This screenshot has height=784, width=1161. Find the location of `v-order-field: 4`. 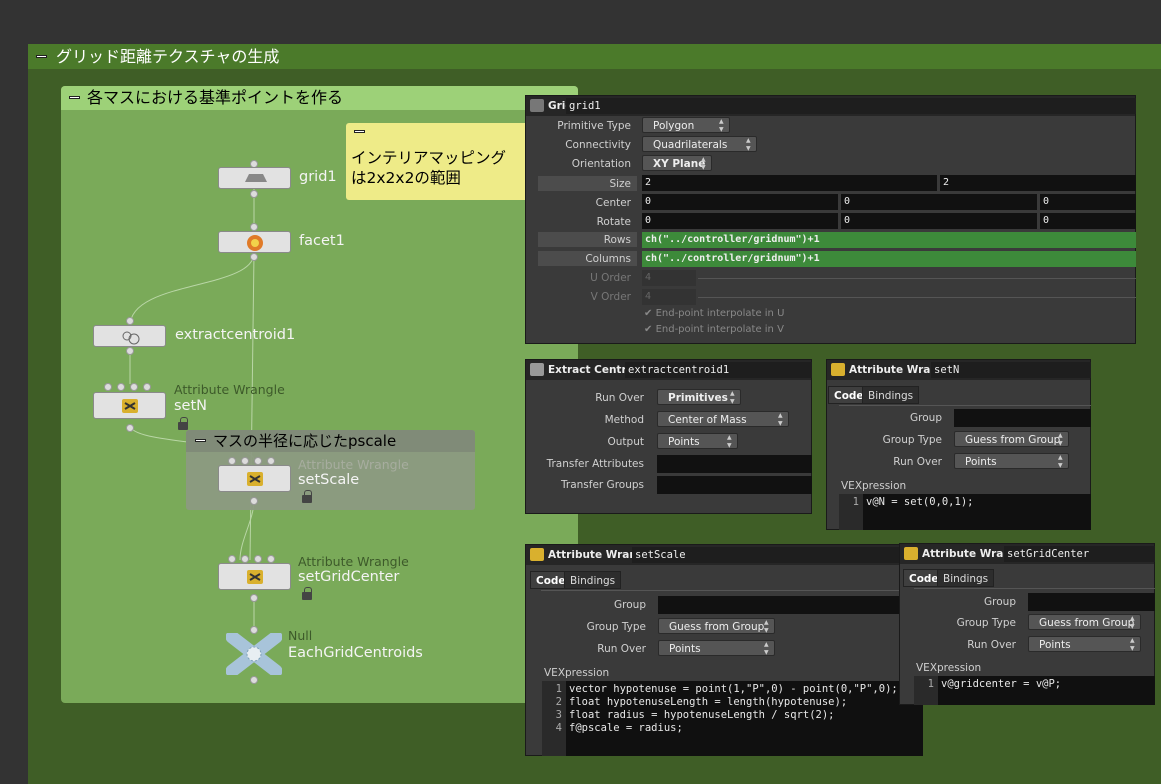

v-order-field: 4 is located at coordinates (669, 297).